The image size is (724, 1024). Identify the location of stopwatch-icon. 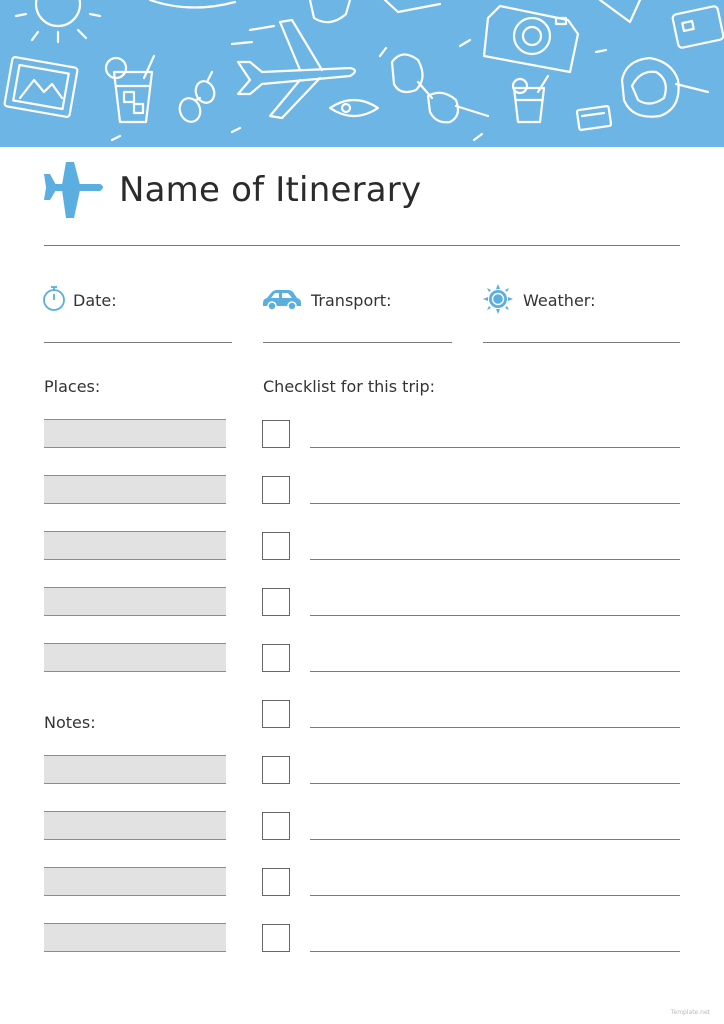
(54, 298).